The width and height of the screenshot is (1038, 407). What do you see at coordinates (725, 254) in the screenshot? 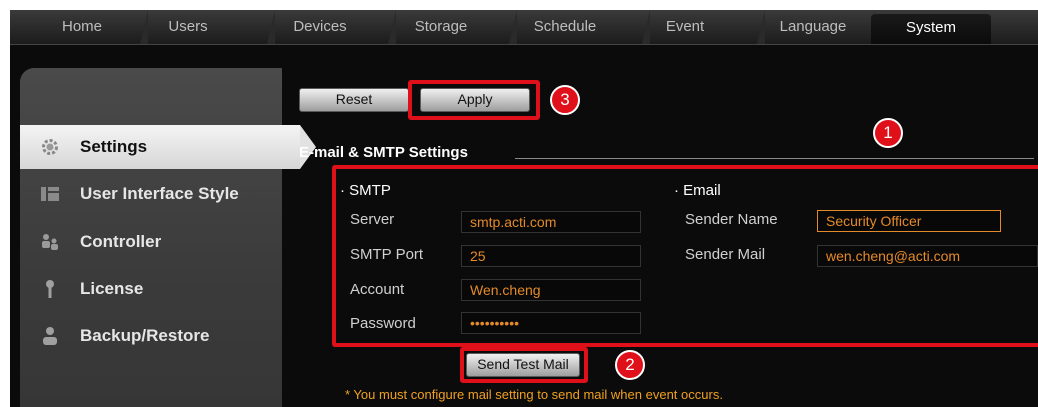
I see `sender-mail-label: Sender Mail` at bounding box center [725, 254].